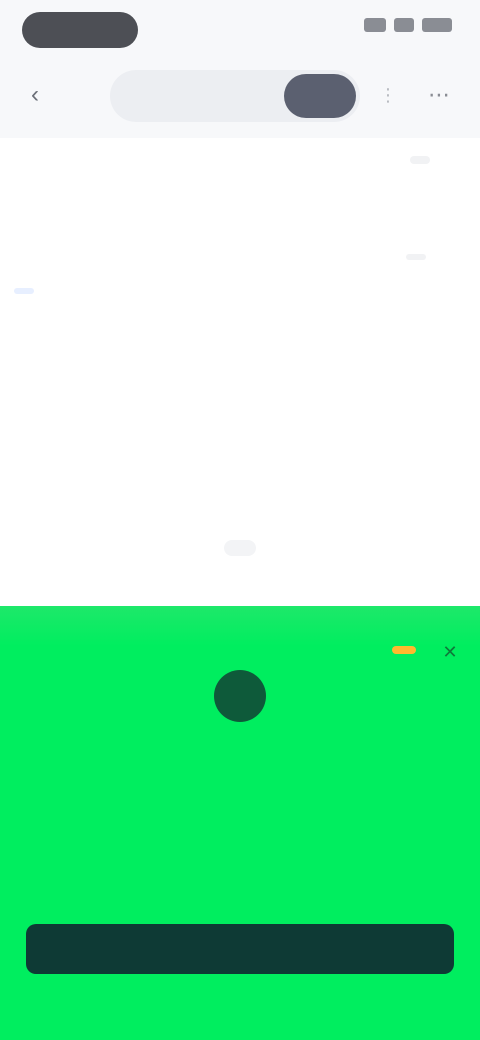 The width and height of the screenshot is (480, 1040). Describe the element at coordinates (416, 257) in the screenshot. I see `market-meta-right` at that location.